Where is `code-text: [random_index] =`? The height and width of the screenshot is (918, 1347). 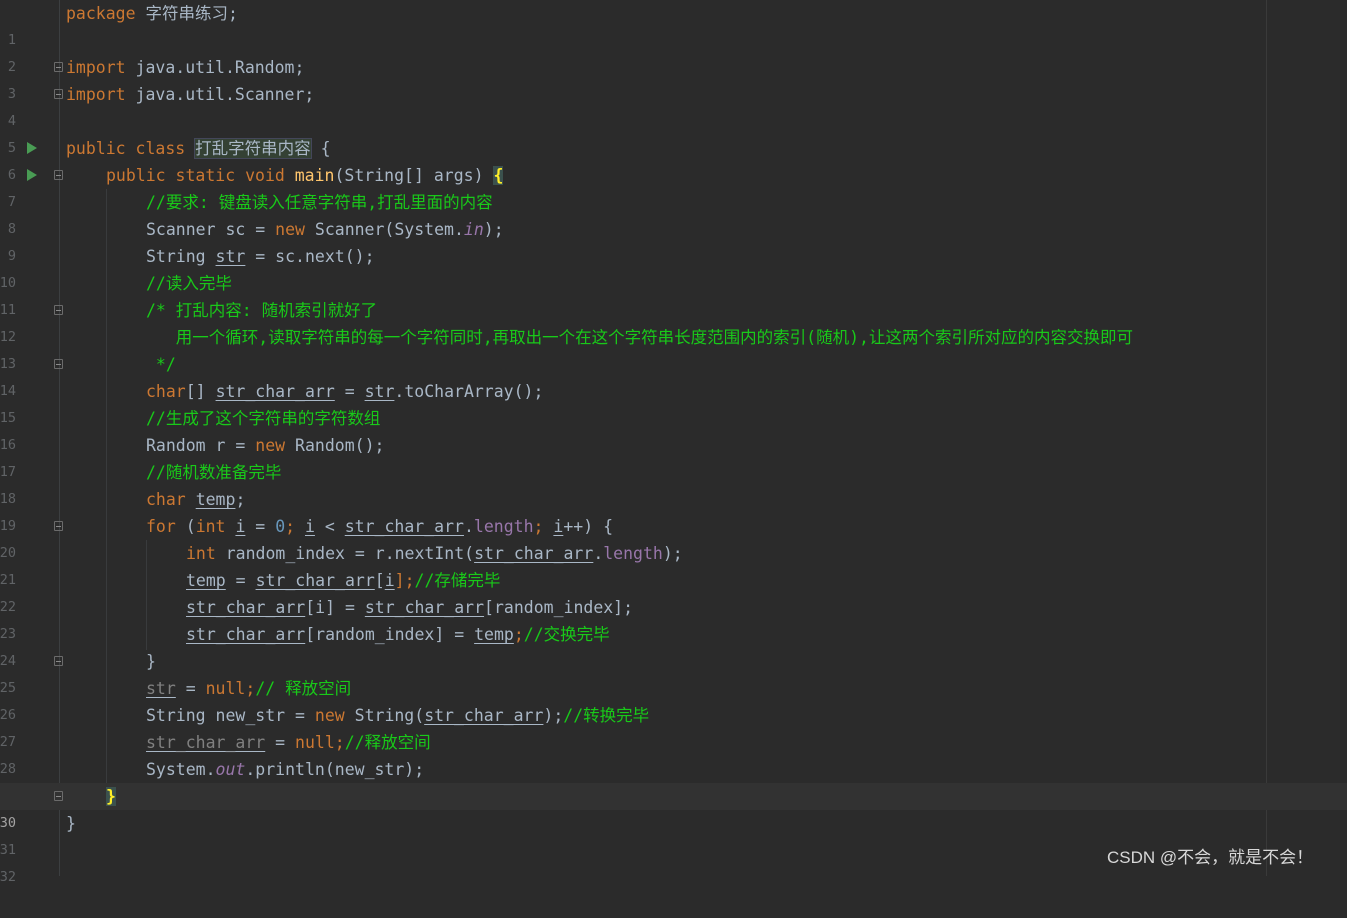 code-text: [random_index] = is located at coordinates (390, 634).